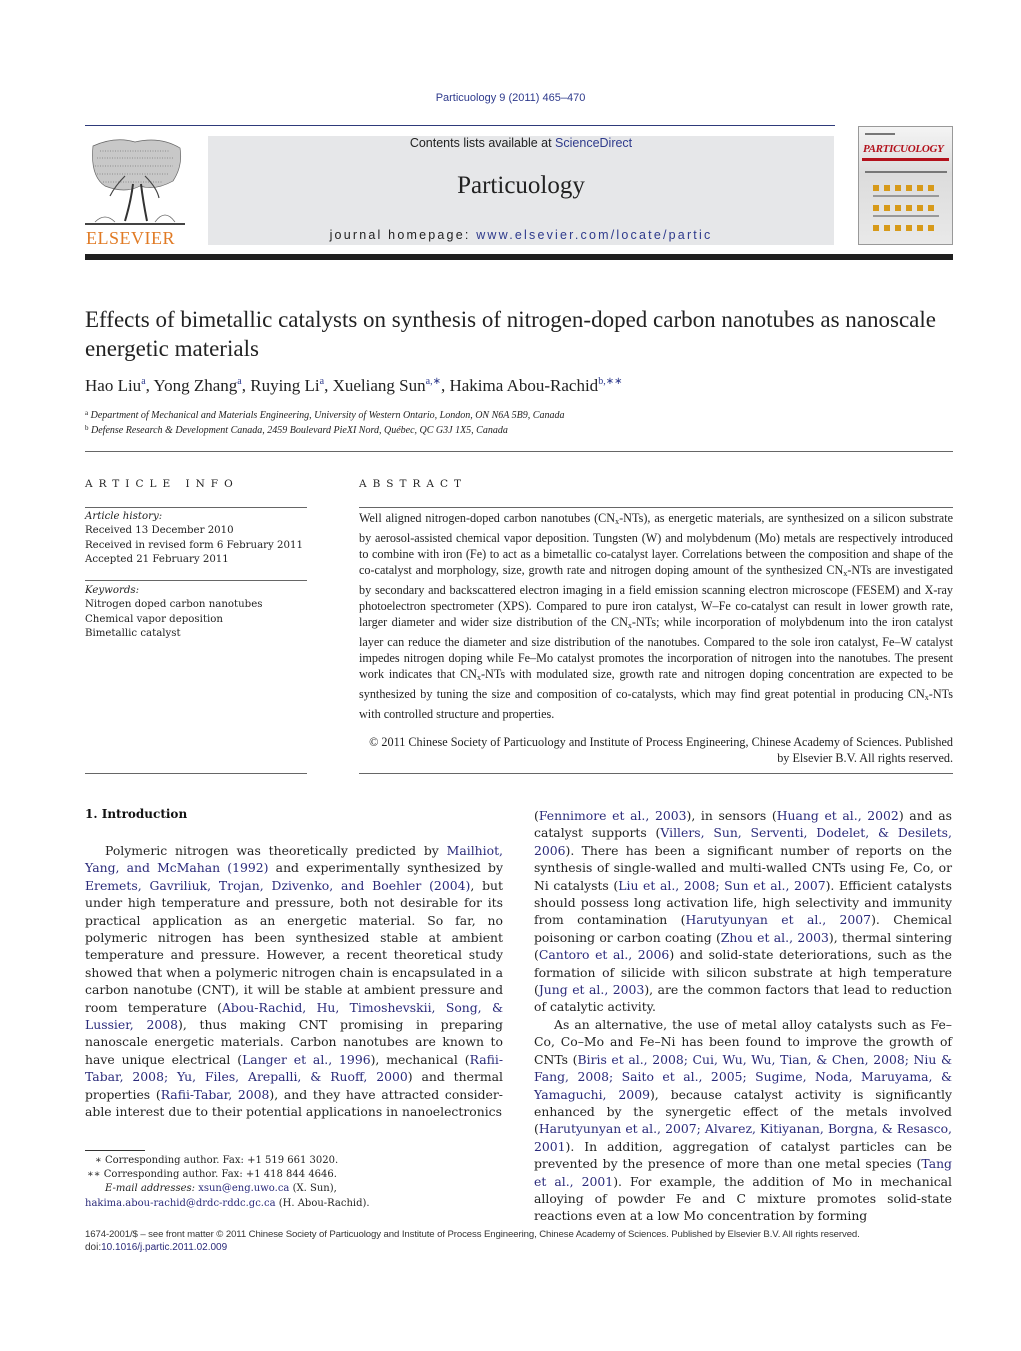 The height and width of the screenshot is (1351, 1021). What do you see at coordinates (115, 1150) in the screenshot?
I see `footnote-rule` at bounding box center [115, 1150].